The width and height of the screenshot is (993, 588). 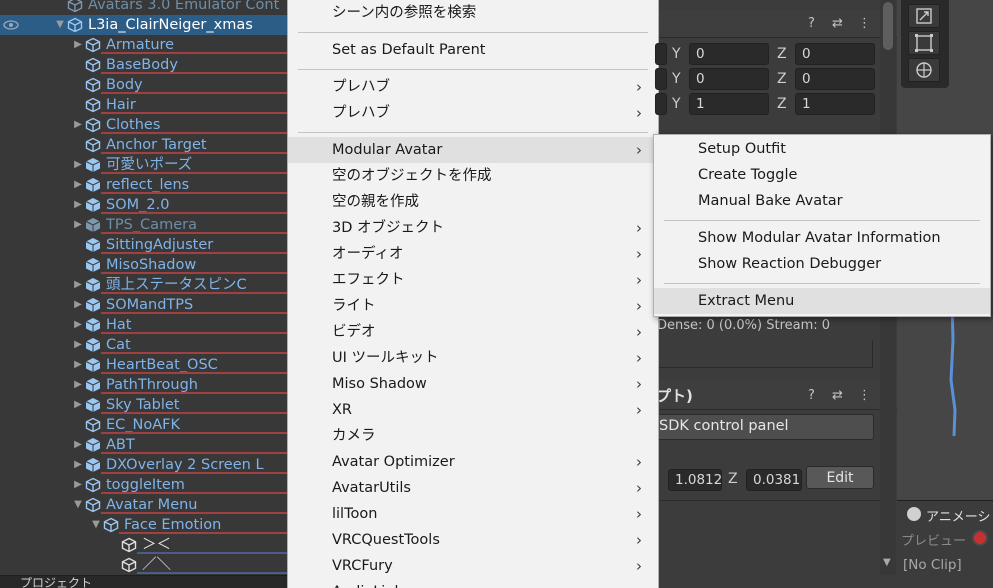 What do you see at coordinates (473, 410) in the screenshot?
I see `menu-item: XR ›` at bounding box center [473, 410].